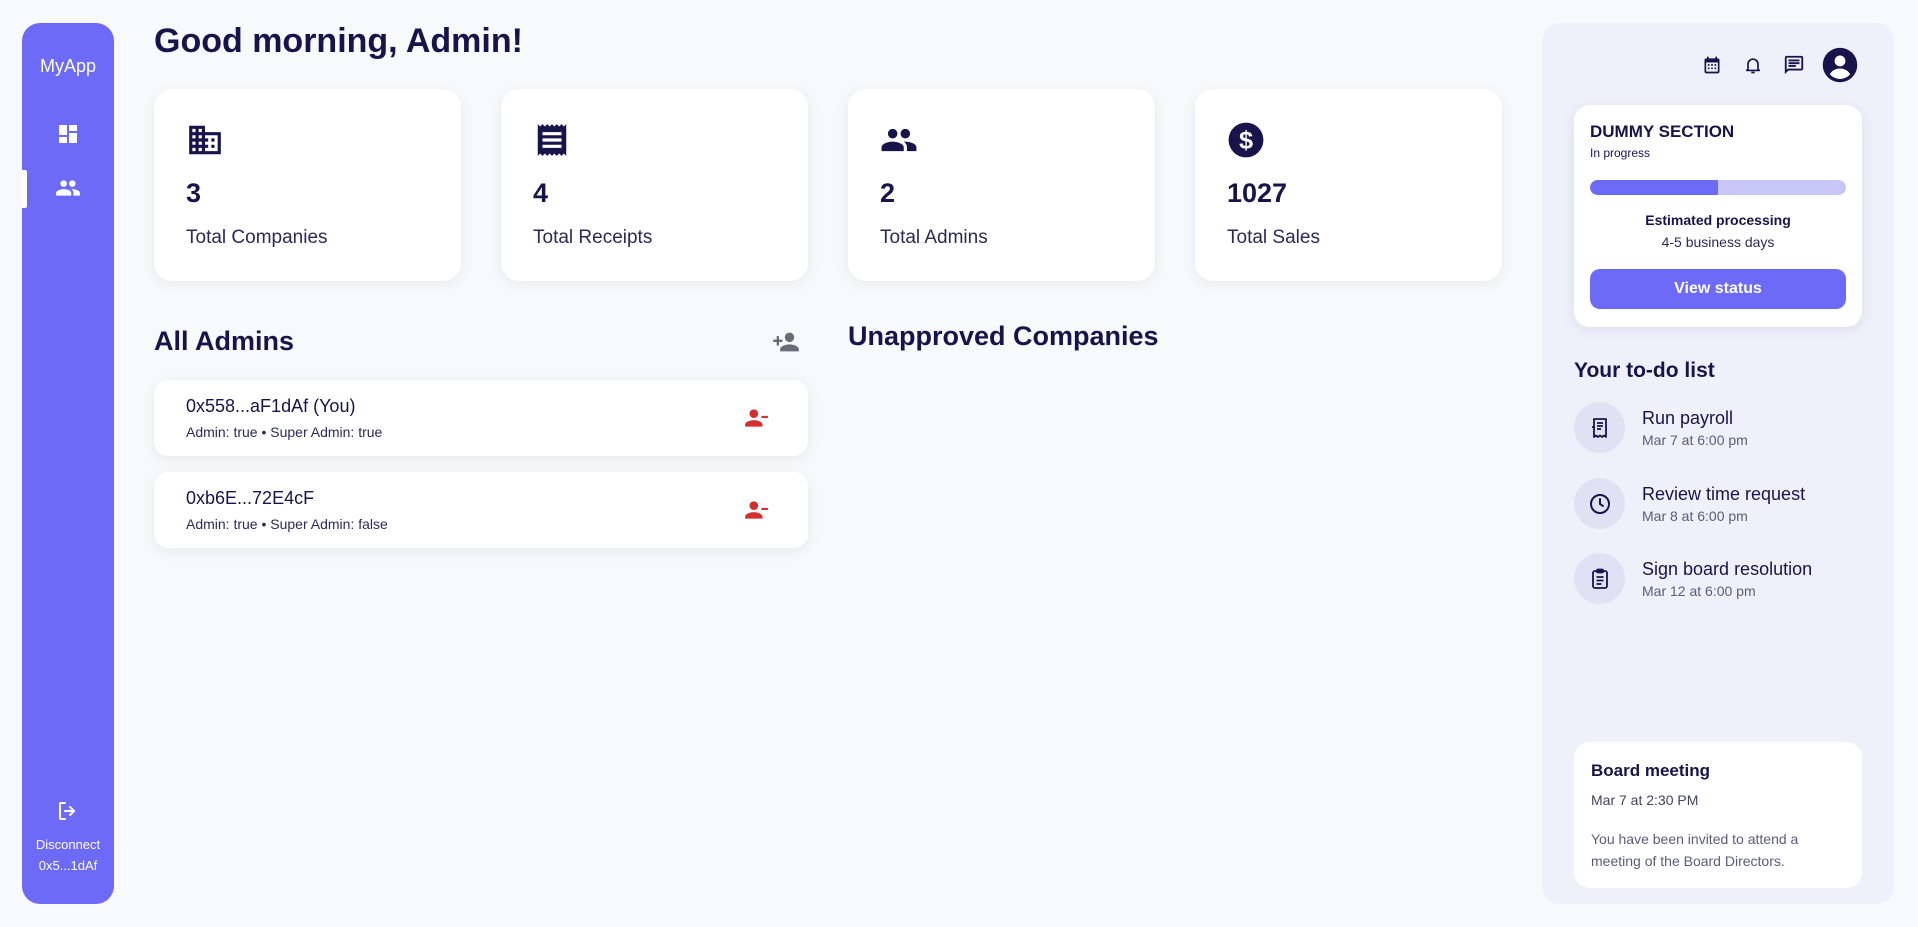  What do you see at coordinates (194, 193) in the screenshot?
I see `stat-value: 3` at bounding box center [194, 193].